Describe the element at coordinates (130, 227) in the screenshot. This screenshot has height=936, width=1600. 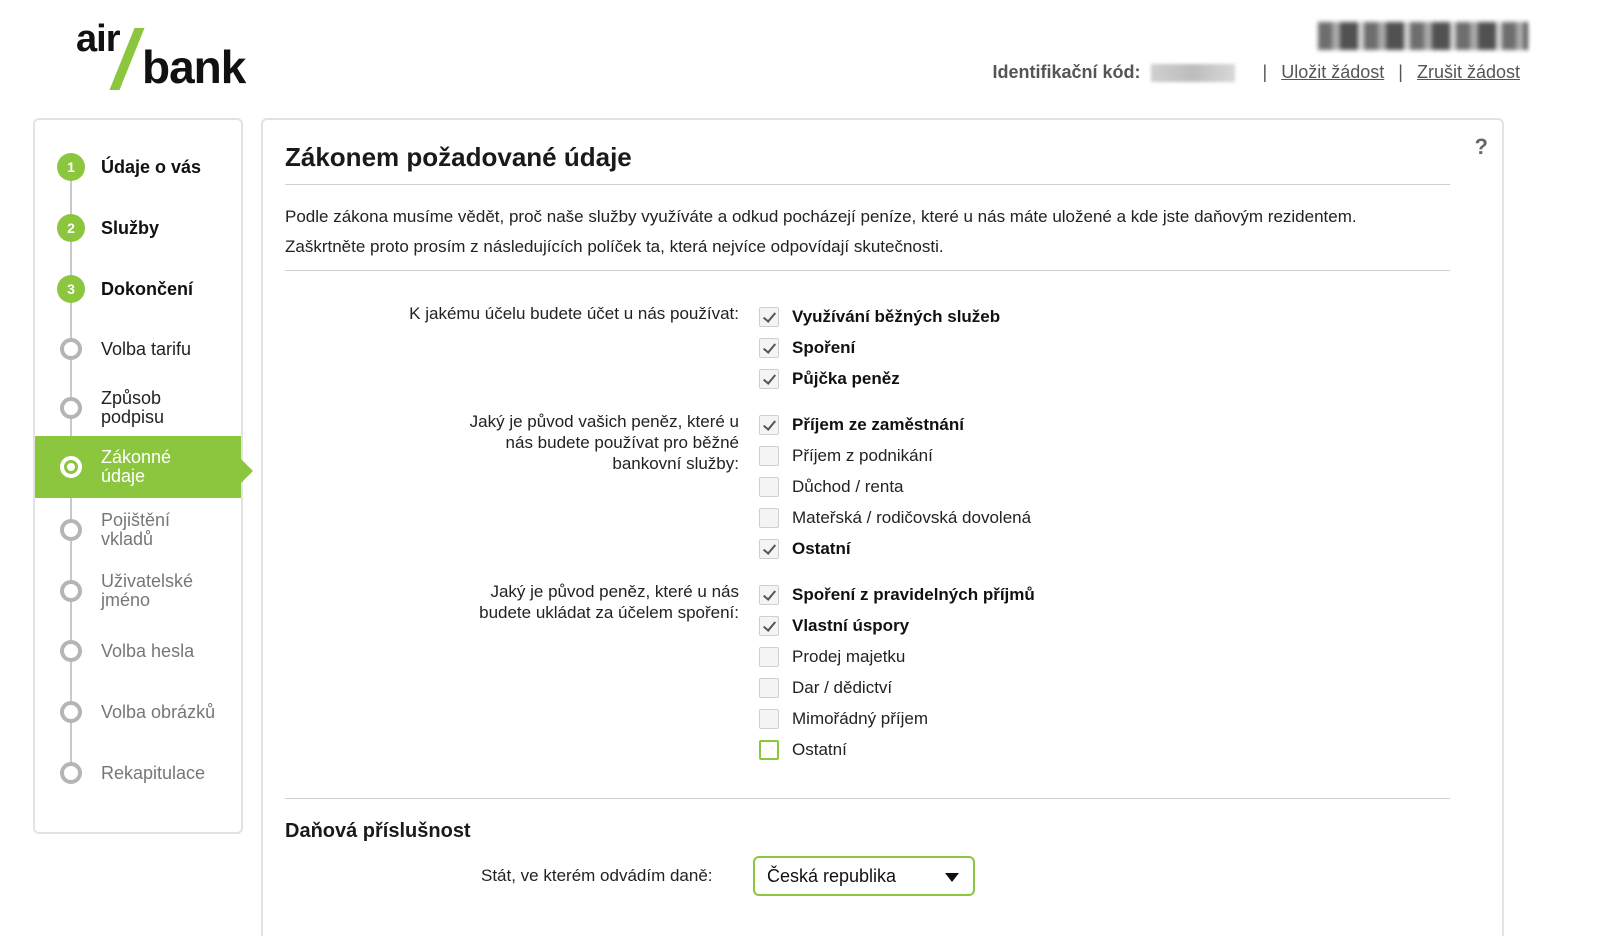
I see `sidebar-step-label: Služby` at that location.